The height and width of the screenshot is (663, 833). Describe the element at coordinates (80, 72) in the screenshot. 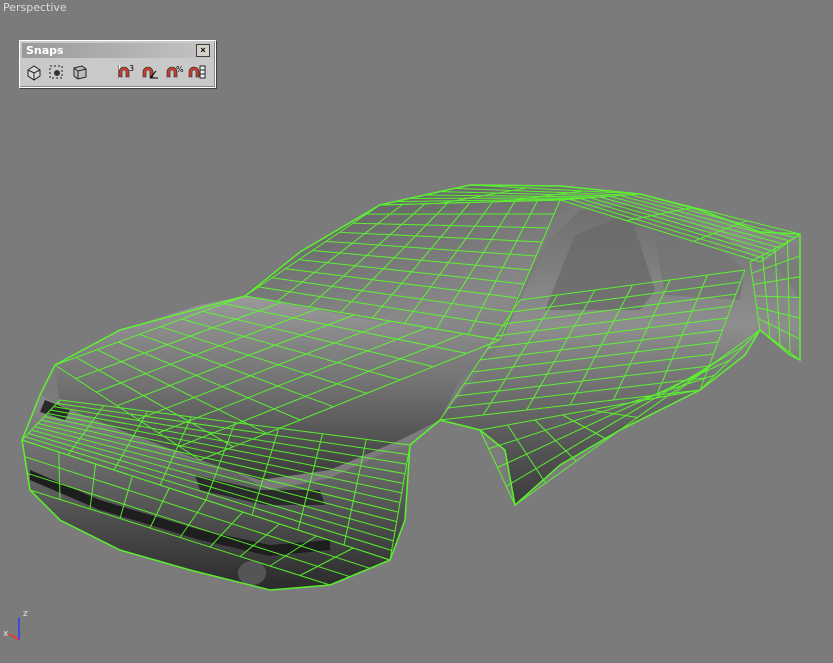

I see `snap-3d-box-icon` at that location.